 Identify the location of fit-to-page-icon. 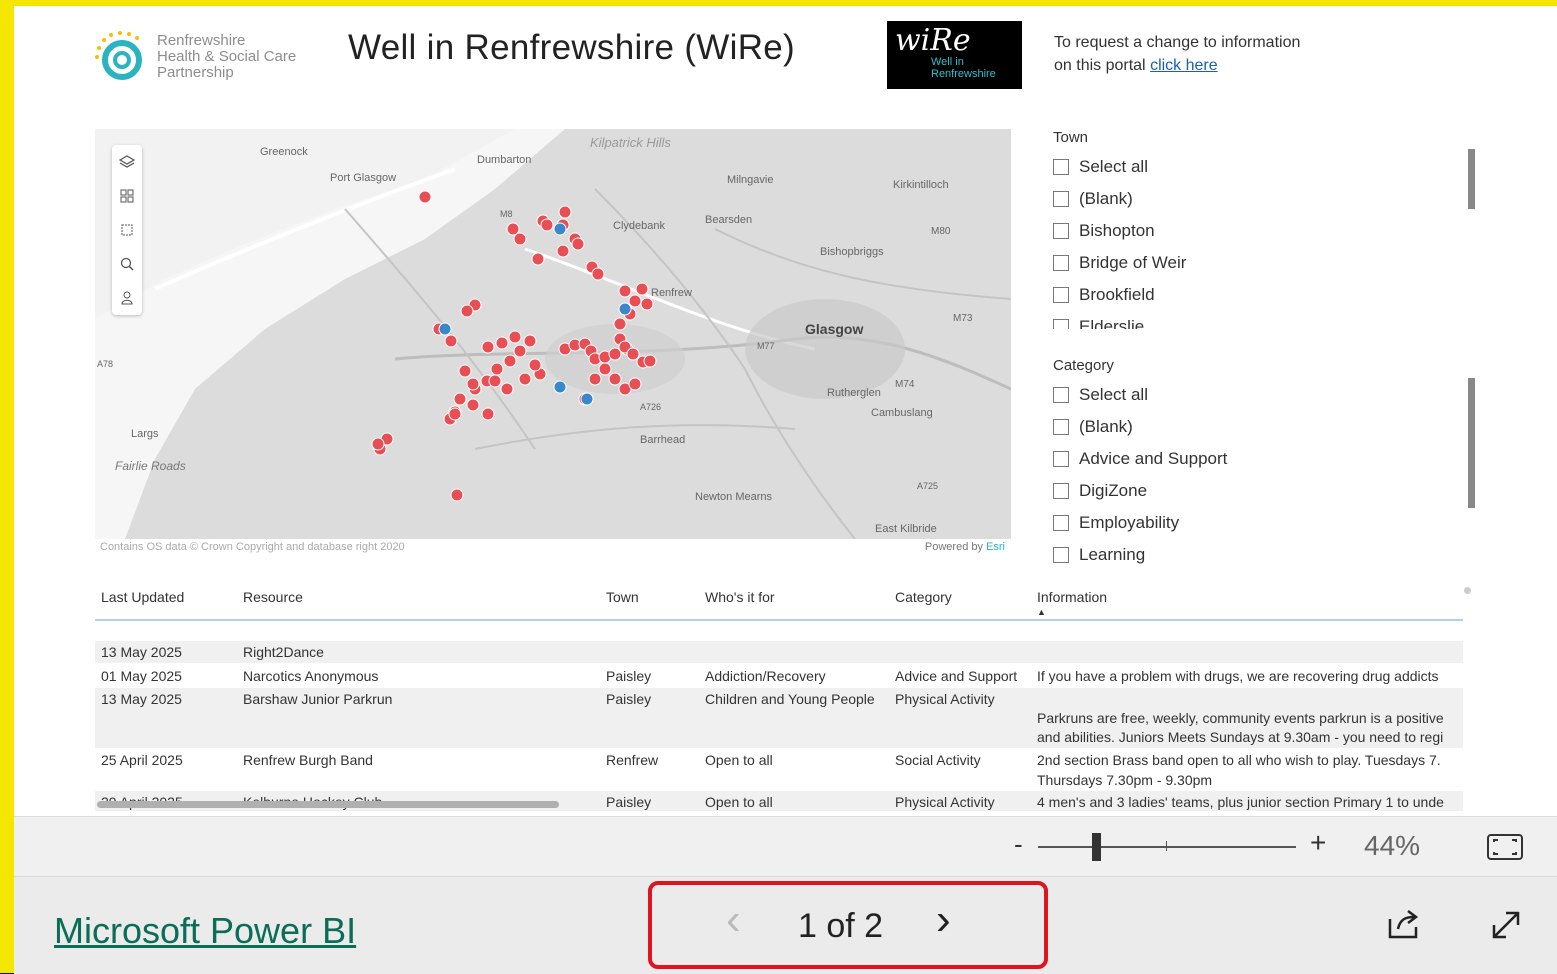
(1505, 849).